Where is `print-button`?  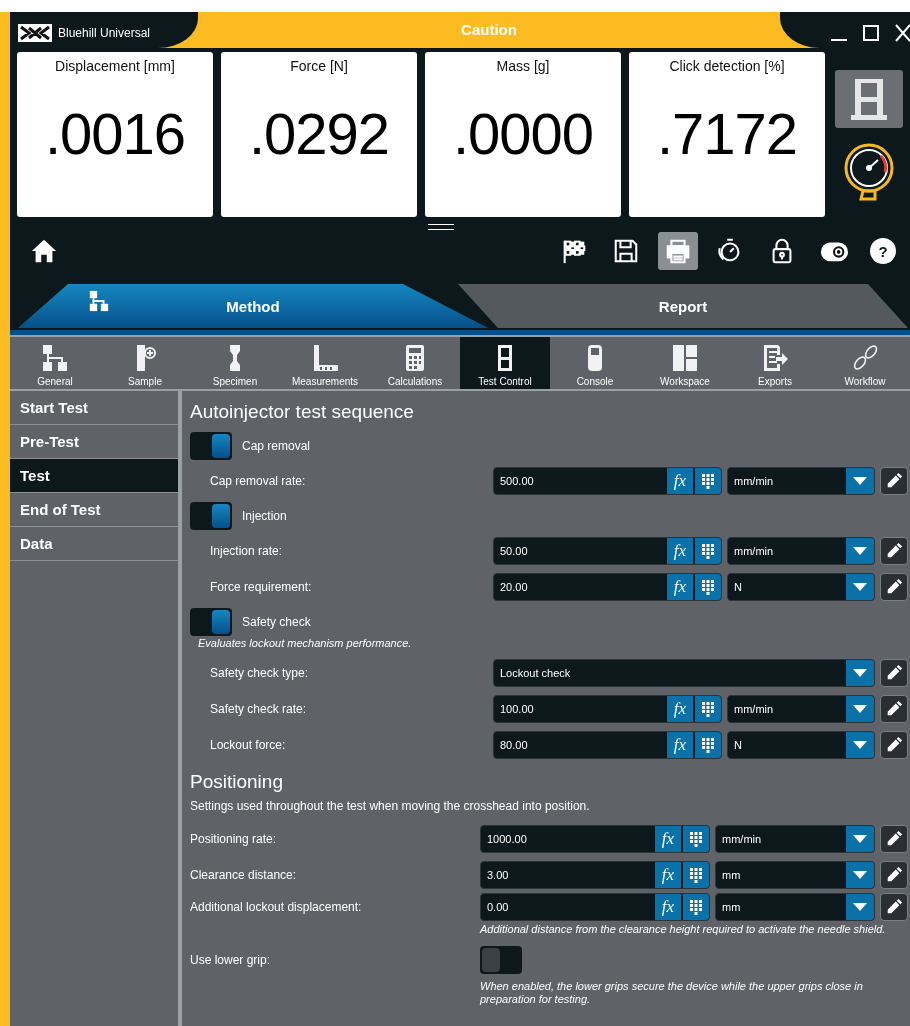 print-button is located at coordinates (678, 251).